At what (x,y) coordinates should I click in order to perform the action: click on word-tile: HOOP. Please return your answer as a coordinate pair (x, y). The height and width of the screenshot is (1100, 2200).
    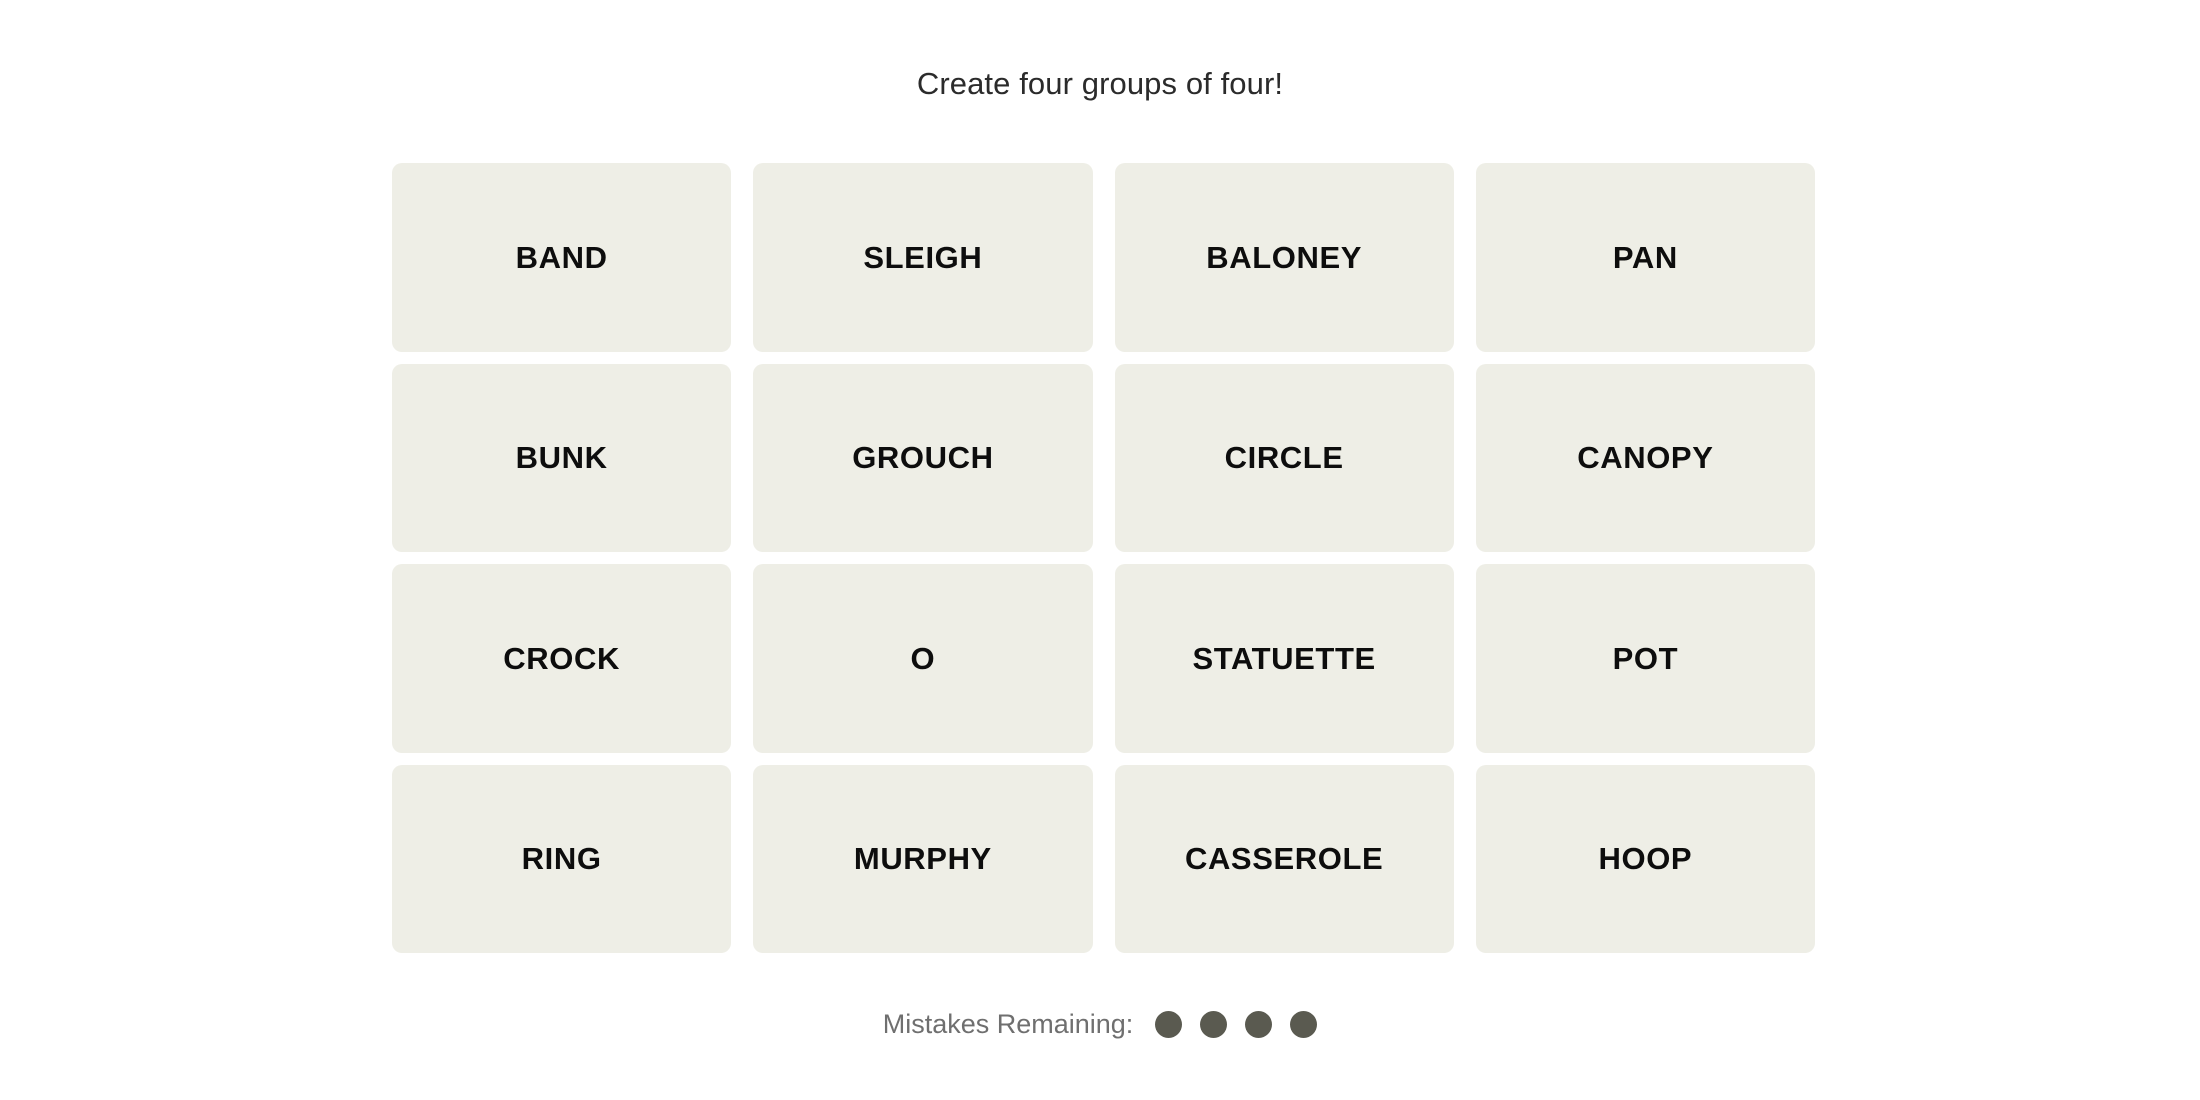
    Looking at the image, I should click on (1645, 858).